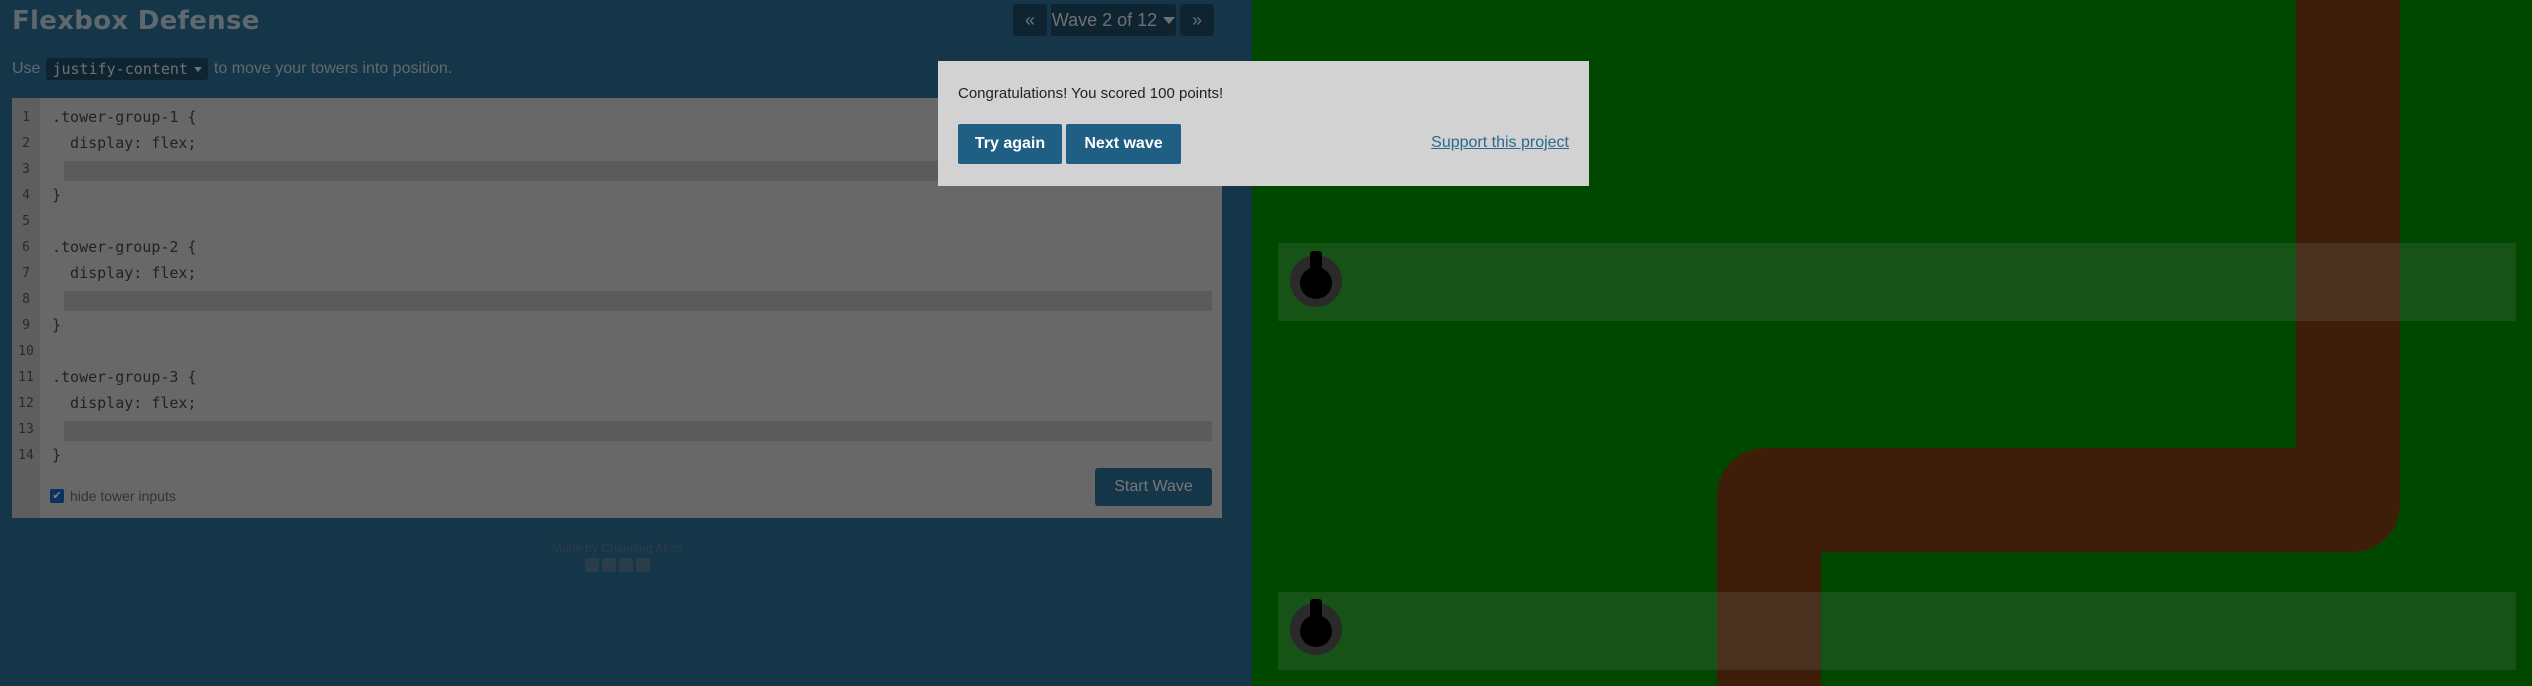 The width and height of the screenshot is (2532, 686). What do you see at coordinates (1123, 144) in the screenshot?
I see `next-wave-button: Next wave` at bounding box center [1123, 144].